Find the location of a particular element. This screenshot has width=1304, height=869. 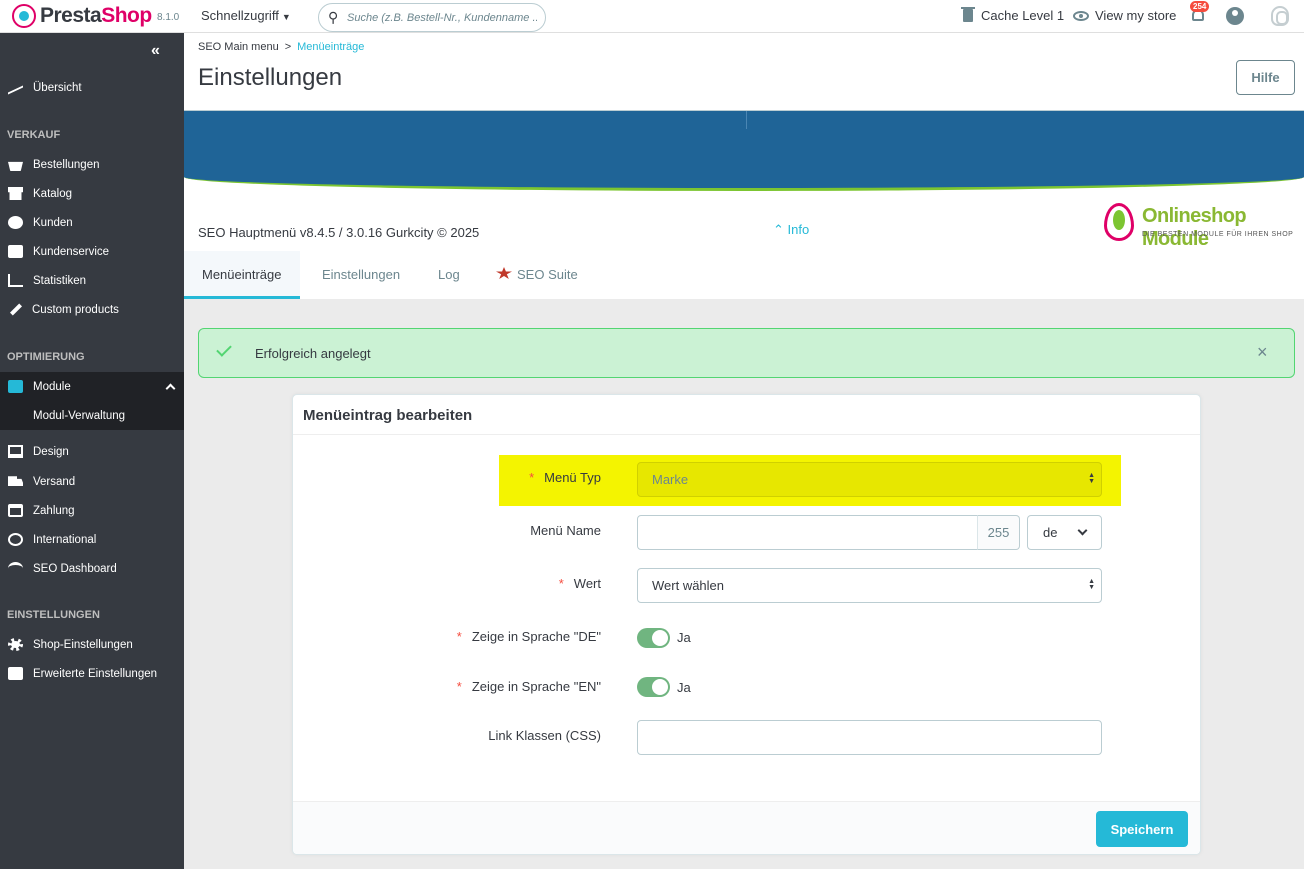

show-de-label: * Zeige in Sprache "DE" is located at coordinates (528, 636).